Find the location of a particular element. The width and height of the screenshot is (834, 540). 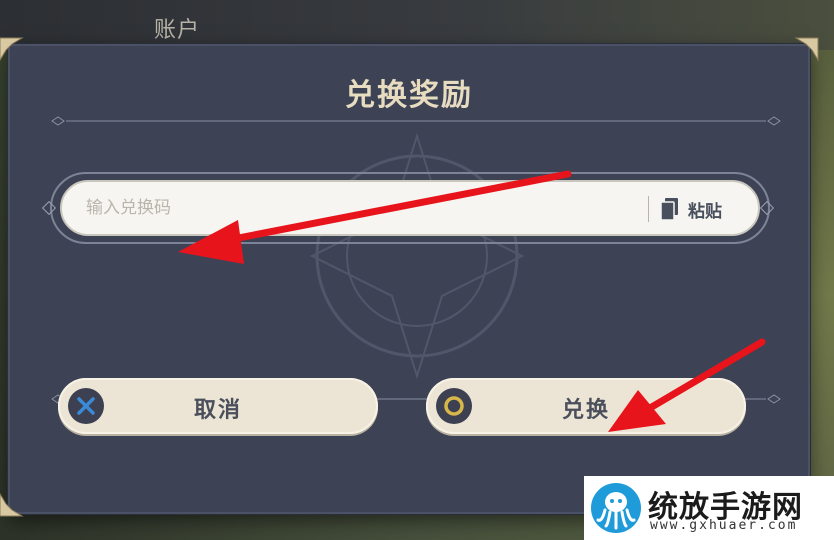

redeem-code-input is located at coordinates (356, 208).